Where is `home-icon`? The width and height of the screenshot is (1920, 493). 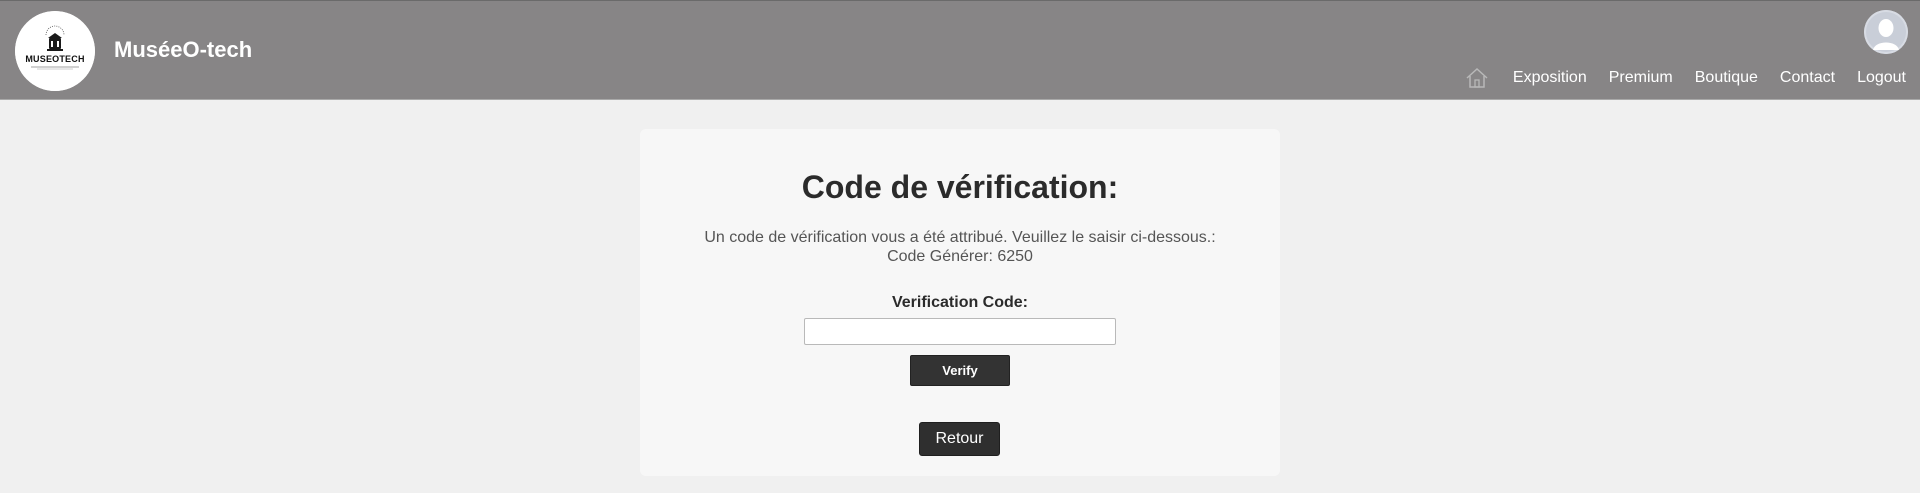
home-icon is located at coordinates (1477, 78).